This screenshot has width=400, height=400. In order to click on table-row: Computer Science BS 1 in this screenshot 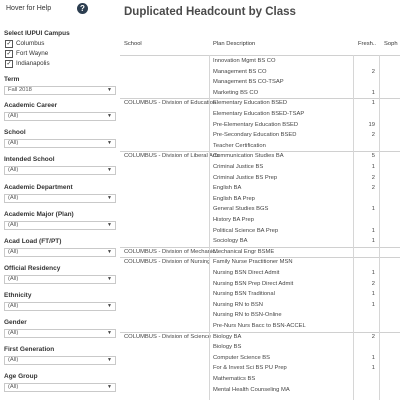, I will do `click(260, 358)`.